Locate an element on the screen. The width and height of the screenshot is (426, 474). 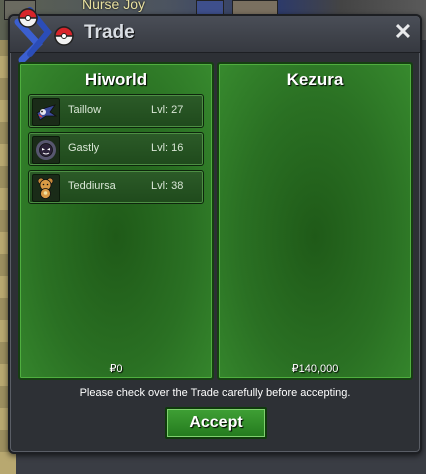
trade-pokemon-slot: Taillow Lvl: 27 is located at coordinates (116, 111).